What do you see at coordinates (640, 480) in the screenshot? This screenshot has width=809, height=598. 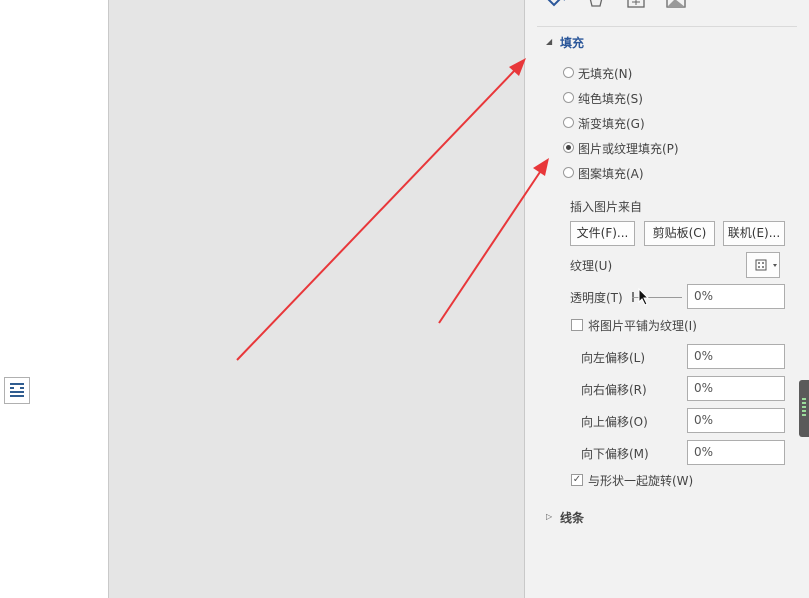 I see `rotate-with-shape-label: 与形状一起旋转(W)` at bounding box center [640, 480].